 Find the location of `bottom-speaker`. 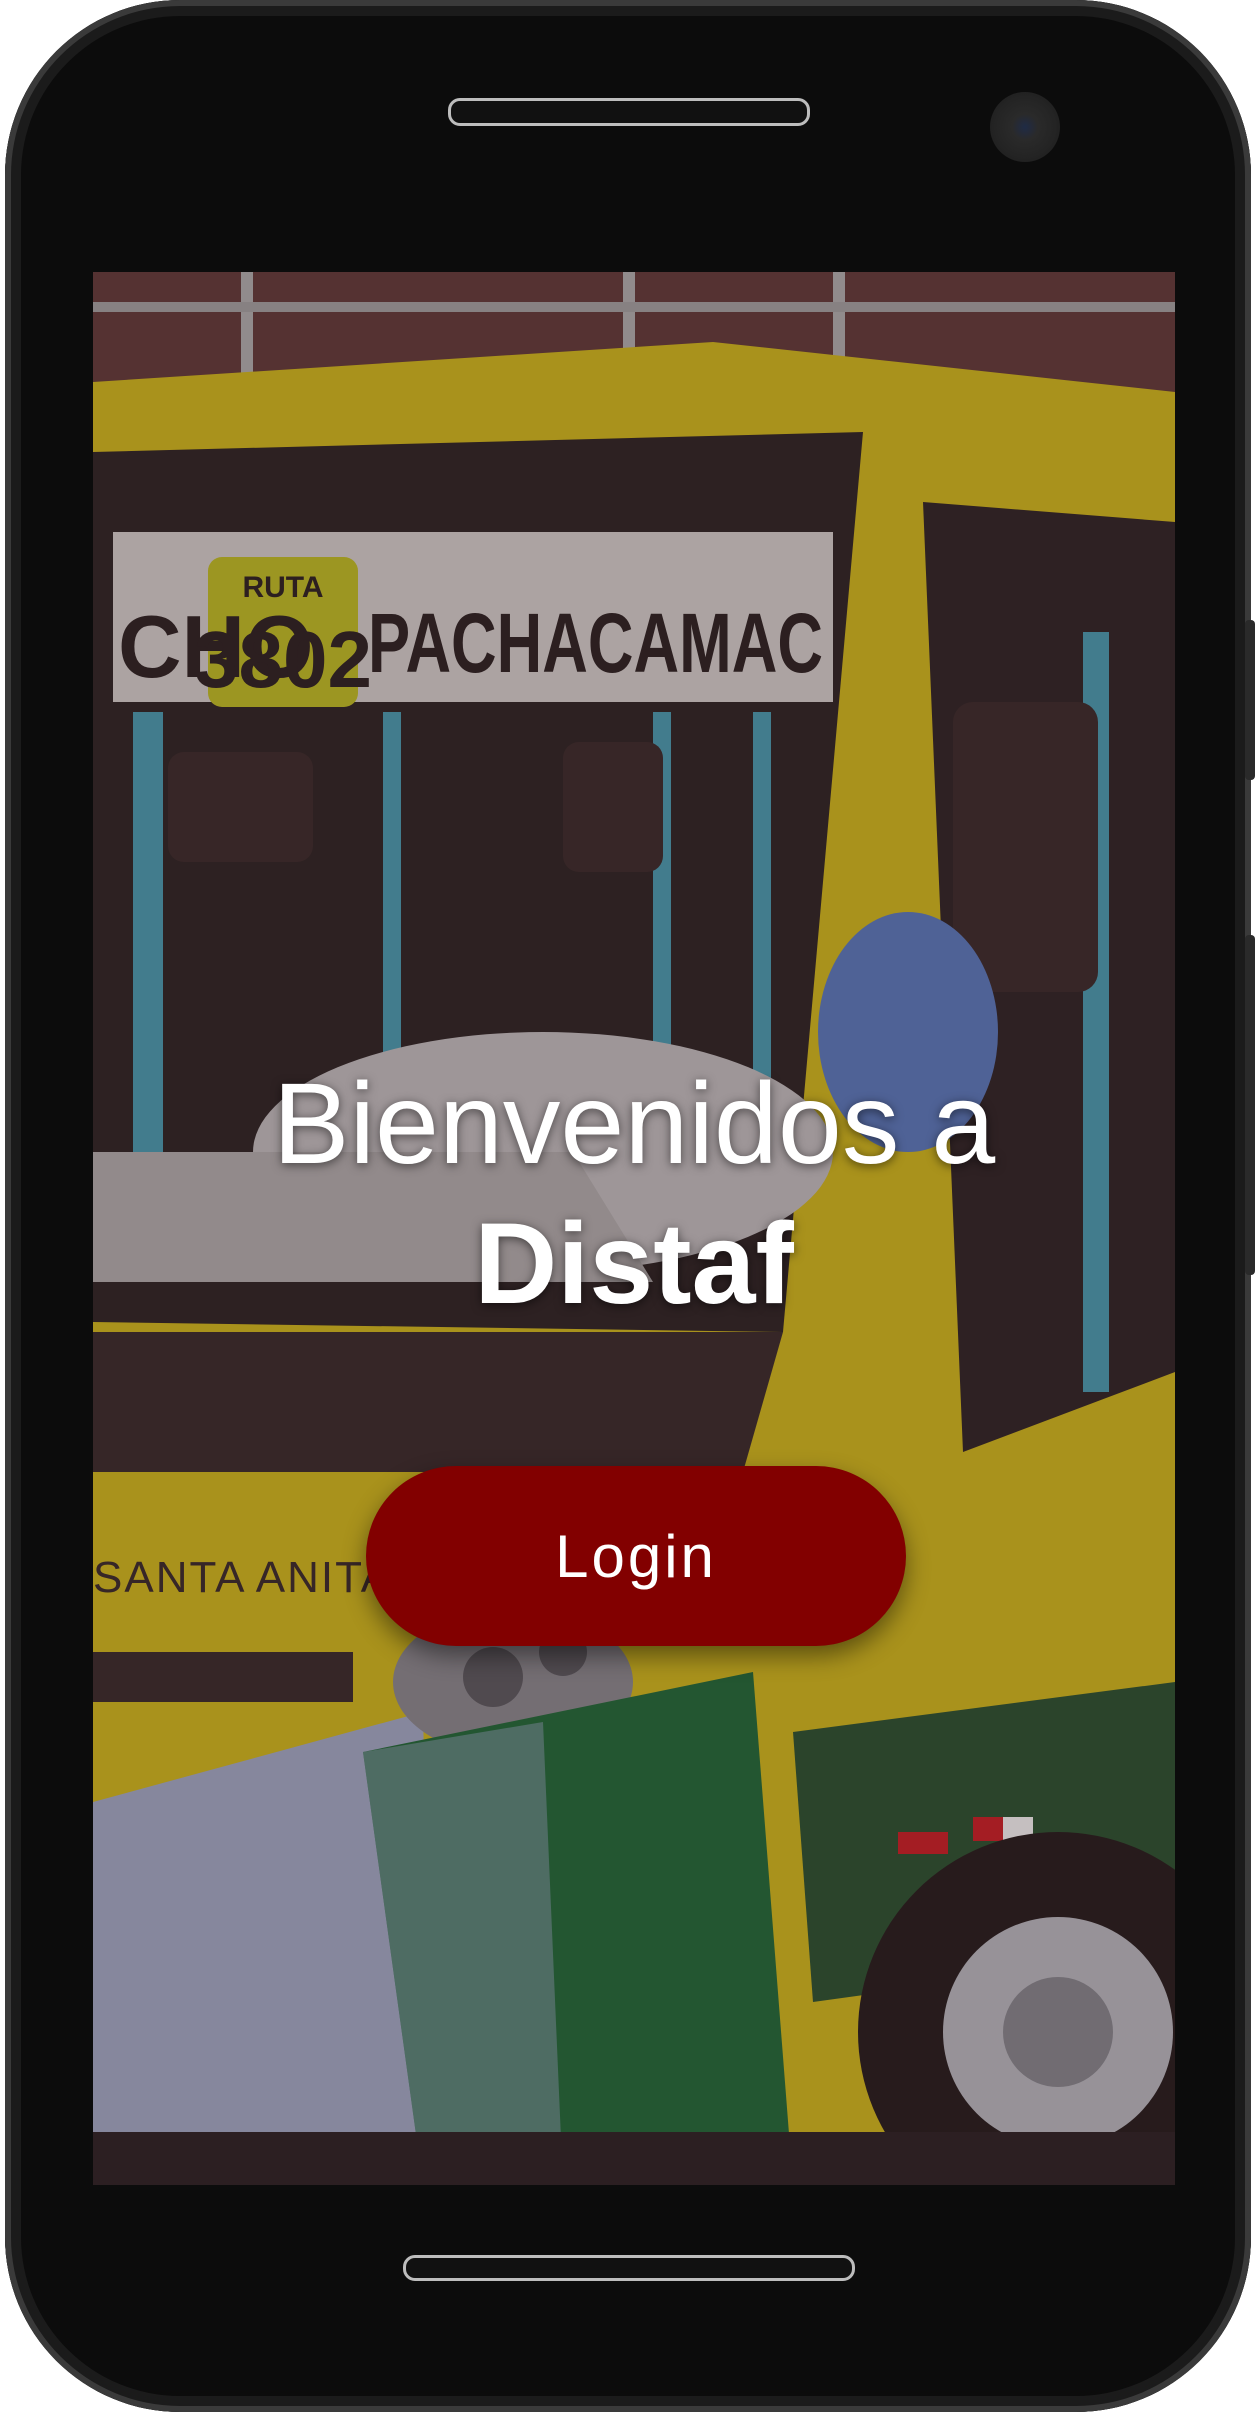

bottom-speaker is located at coordinates (629, 2268).